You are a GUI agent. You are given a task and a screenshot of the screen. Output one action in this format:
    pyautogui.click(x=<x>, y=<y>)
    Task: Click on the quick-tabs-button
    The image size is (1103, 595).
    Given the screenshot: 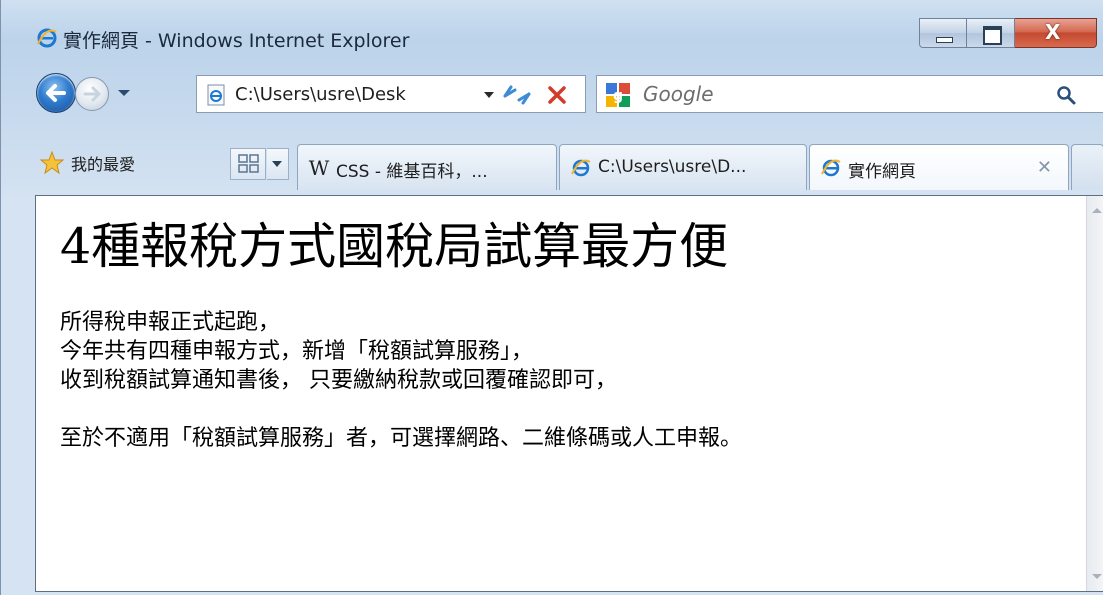 What is the action you would take?
    pyautogui.click(x=248, y=164)
    